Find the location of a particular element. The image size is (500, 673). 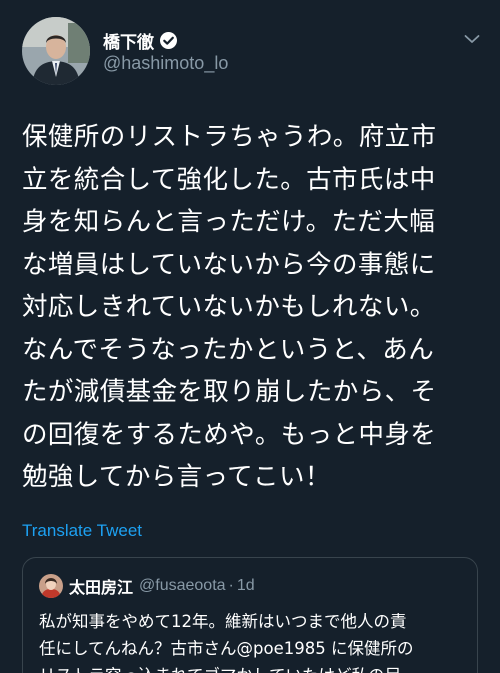

author-name-row: 橋下徹 is located at coordinates (140, 40).